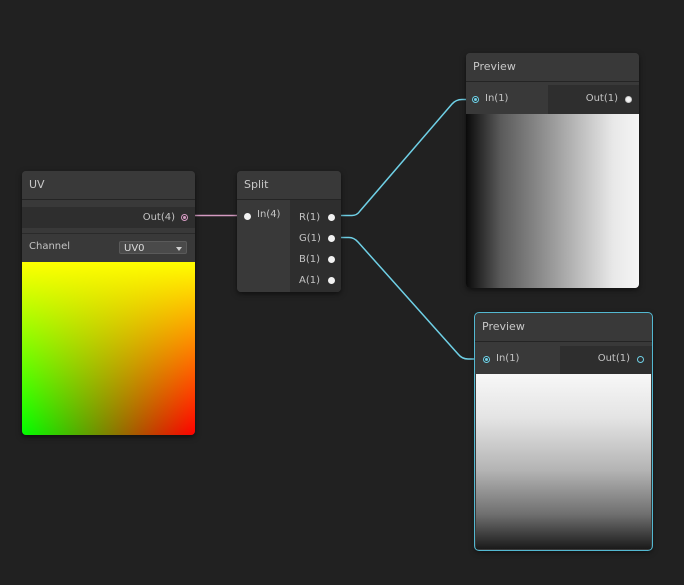 The width and height of the screenshot is (684, 585). Describe the element at coordinates (497, 98) in the screenshot. I see `preview-1-input-label: In(1)` at that location.